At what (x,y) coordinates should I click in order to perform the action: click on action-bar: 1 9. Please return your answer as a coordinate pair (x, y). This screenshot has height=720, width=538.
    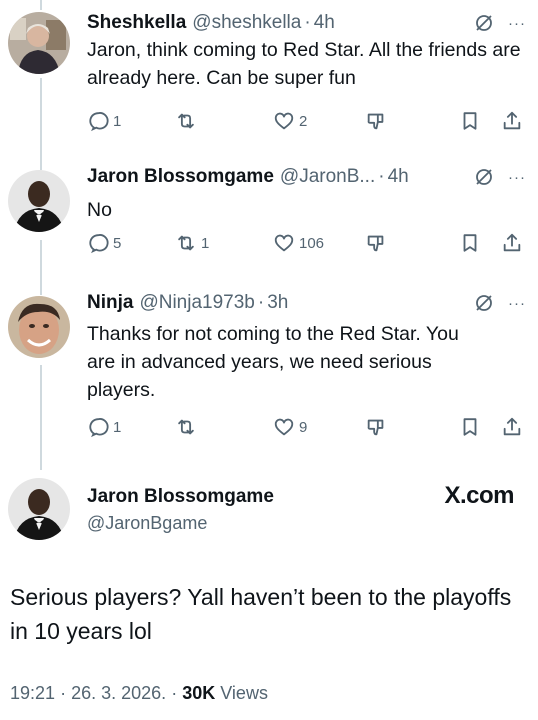
    Looking at the image, I should click on (307, 429).